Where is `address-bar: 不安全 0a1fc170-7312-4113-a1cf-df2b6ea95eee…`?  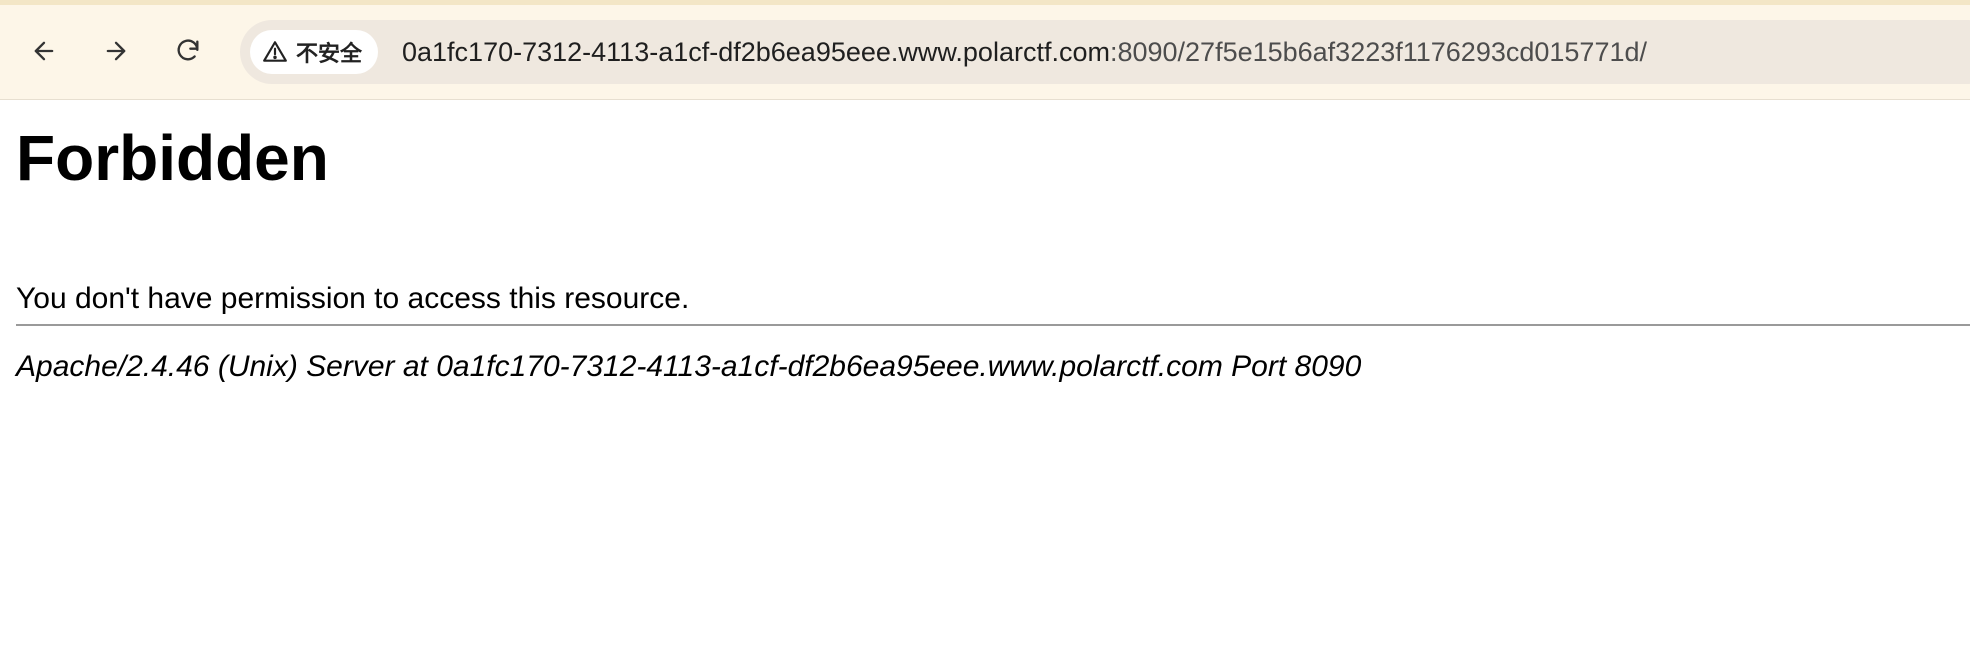
address-bar: 不安全 0a1fc170-7312-4113-a1cf-df2b6ea95eee… is located at coordinates (1105, 52).